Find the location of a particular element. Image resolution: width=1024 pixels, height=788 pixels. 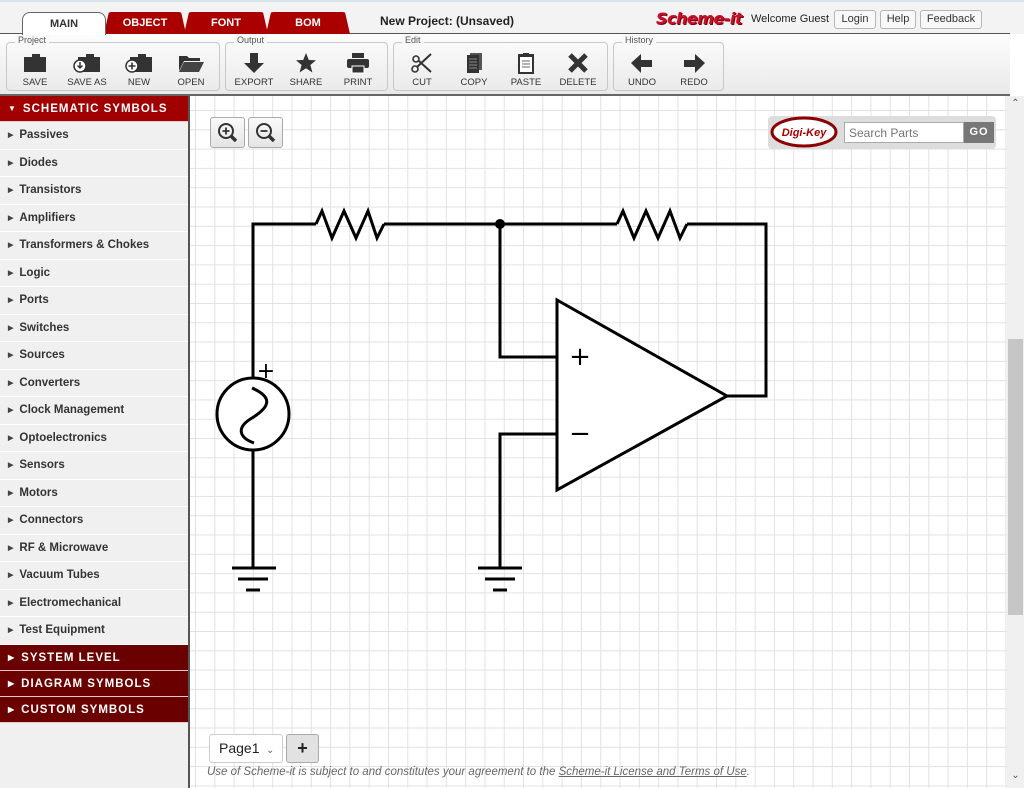

copy-icon is located at coordinates (474, 63).